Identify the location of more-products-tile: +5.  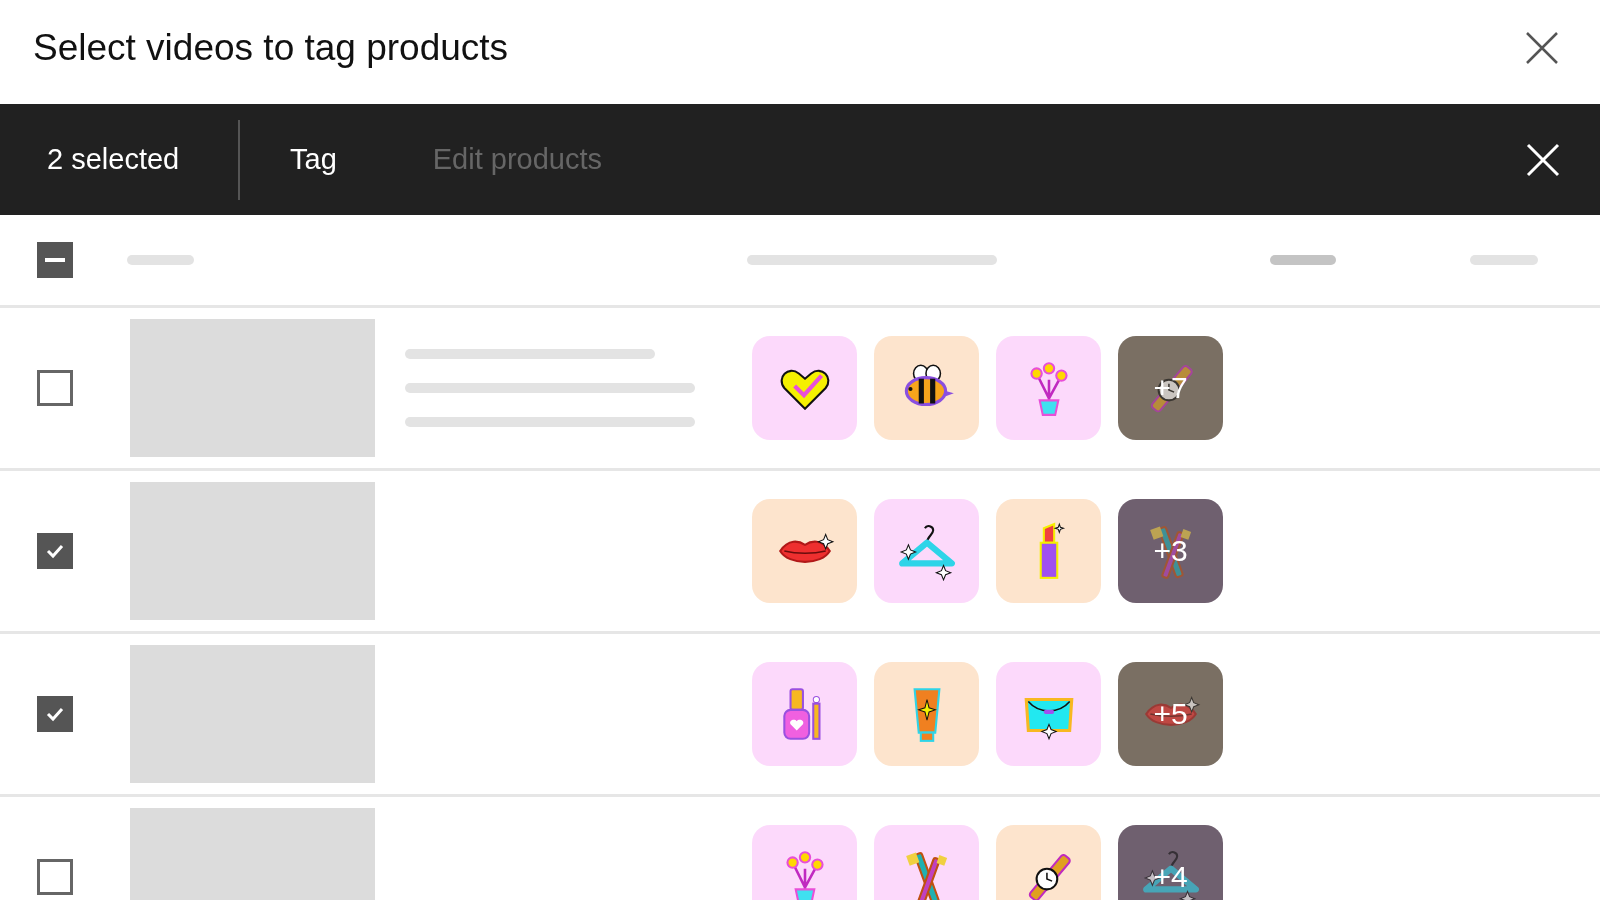
(1170, 714).